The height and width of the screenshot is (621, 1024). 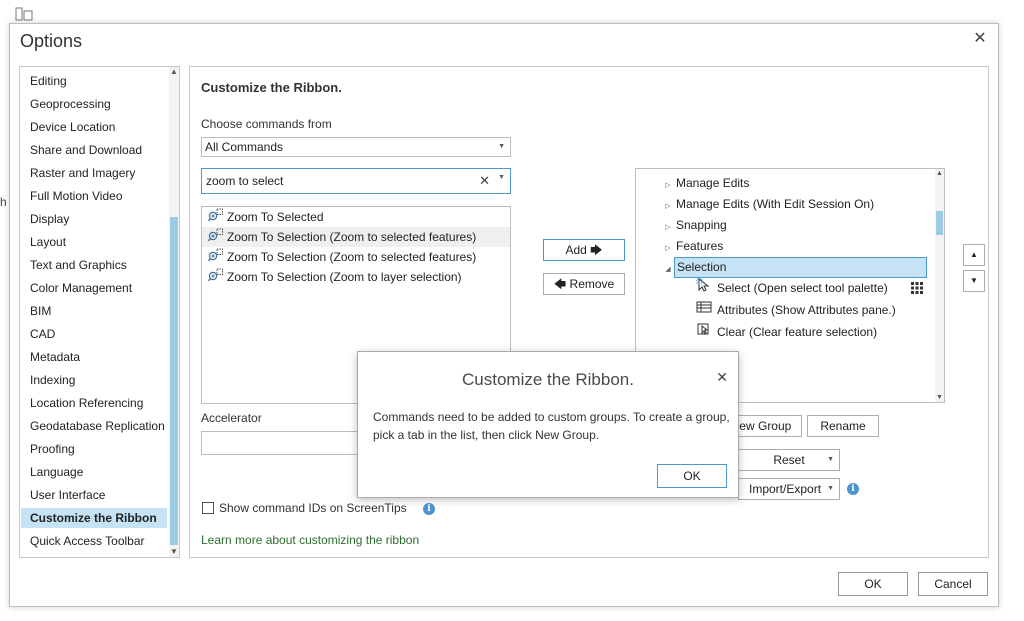 I want to click on sidebar-item-indexing: Indexing, so click(x=94, y=380).